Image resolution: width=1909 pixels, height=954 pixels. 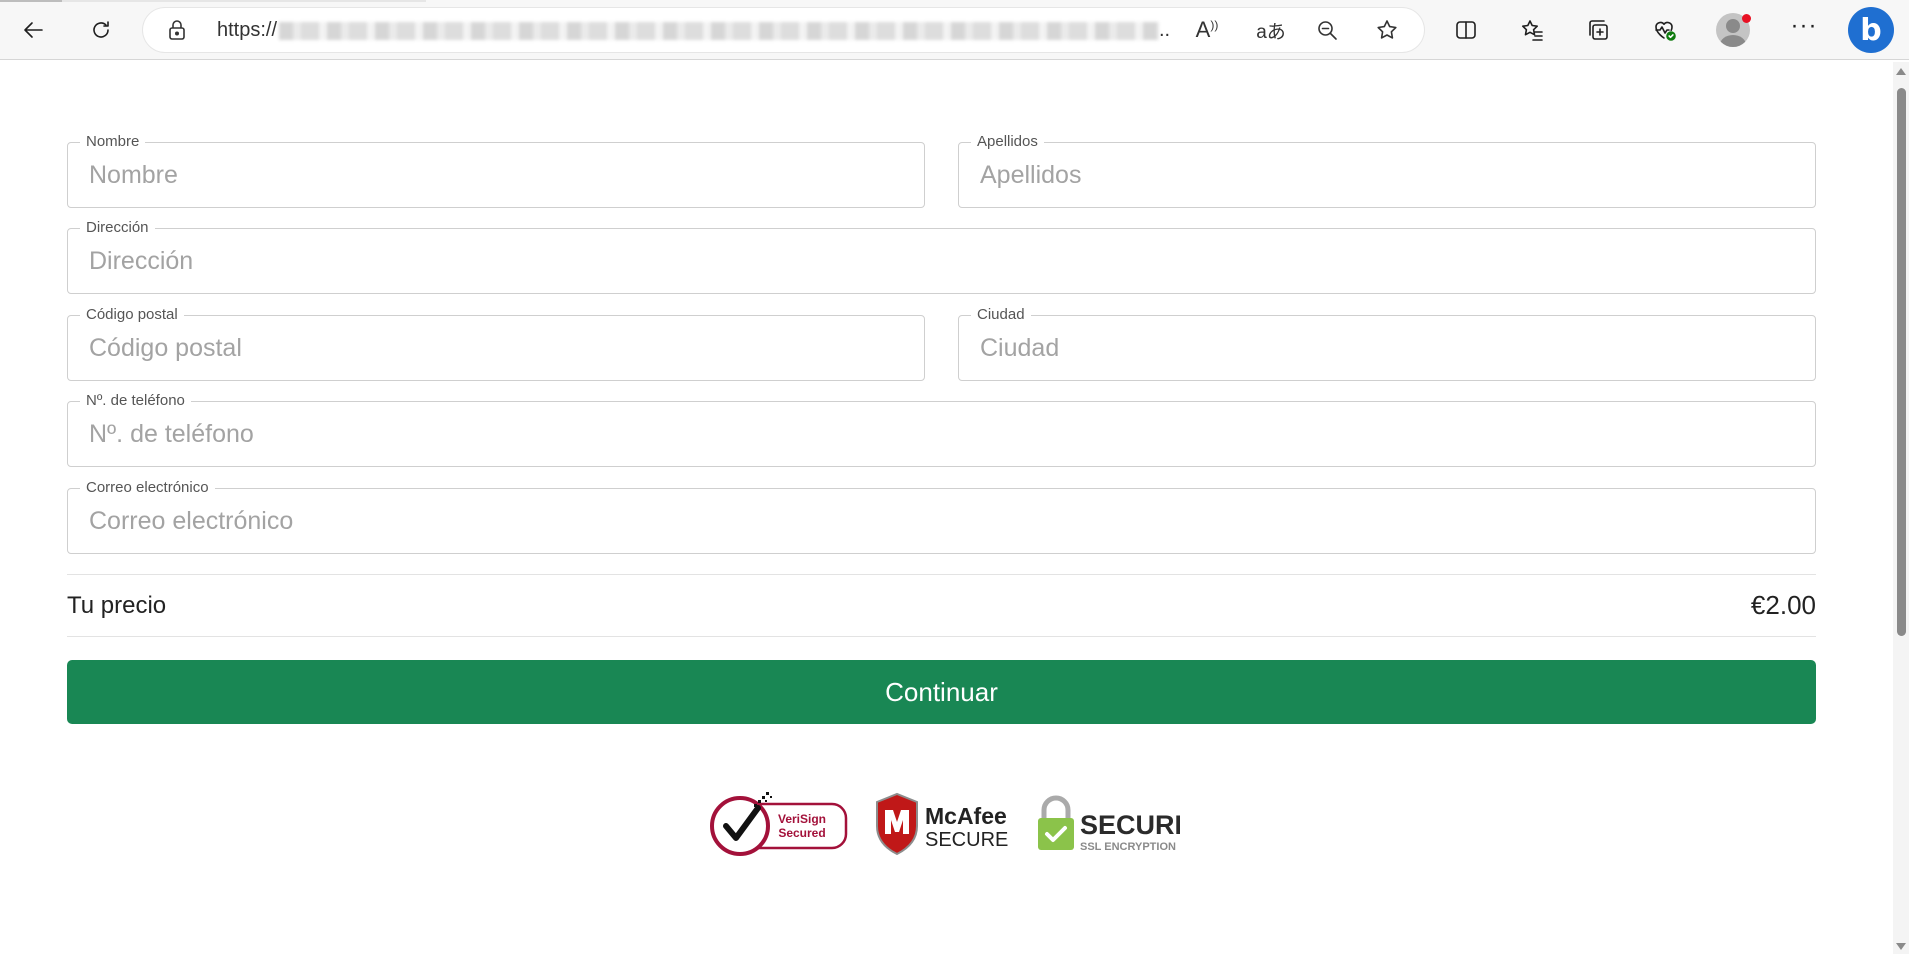 What do you see at coordinates (1387, 30) in the screenshot?
I see `star-icon` at bounding box center [1387, 30].